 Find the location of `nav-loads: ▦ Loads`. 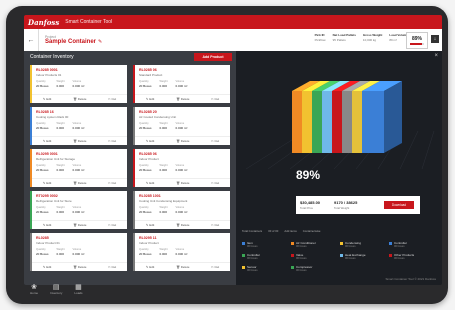

nav-loads: ▦ Loads is located at coordinates (78, 289).